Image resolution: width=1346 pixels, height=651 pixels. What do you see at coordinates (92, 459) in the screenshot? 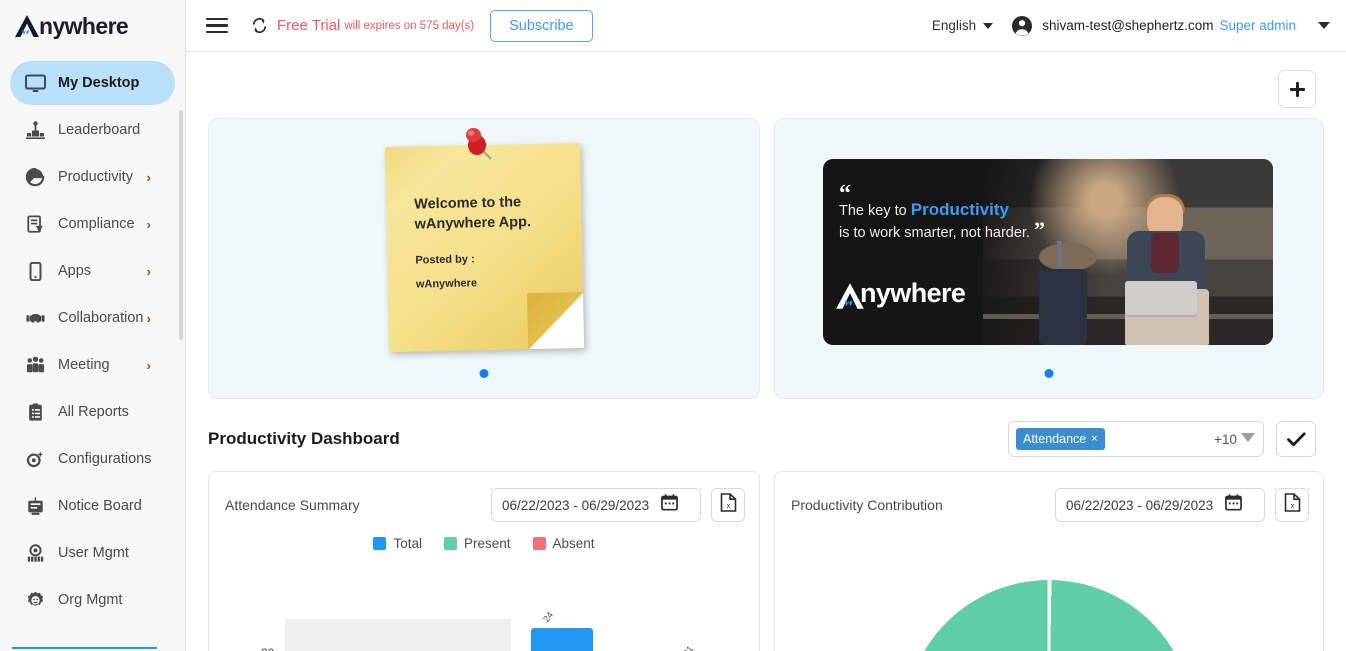
I see `sidebar-item-configurations: Configurations` at bounding box center [92, 459].